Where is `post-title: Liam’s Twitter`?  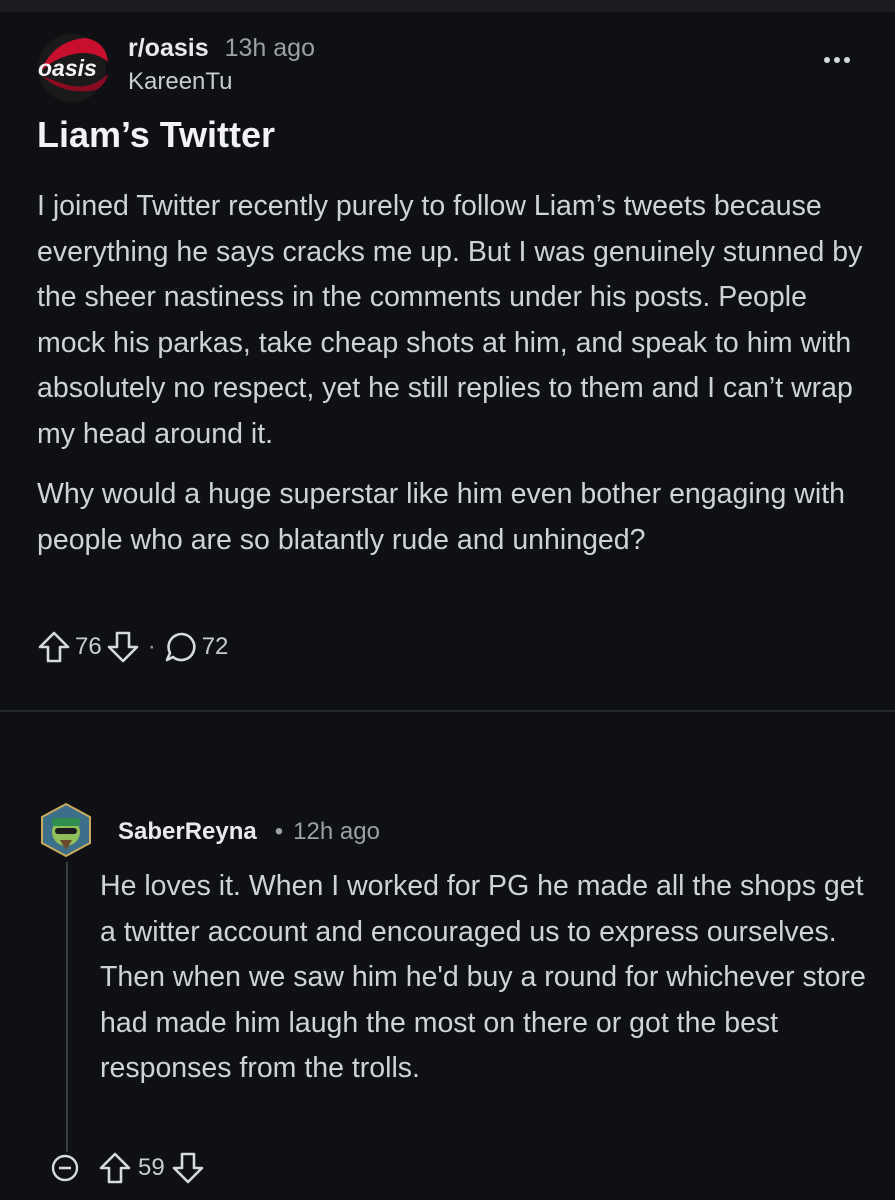
post-title: Liam’s Twitter is located at coordinates (156, 135).